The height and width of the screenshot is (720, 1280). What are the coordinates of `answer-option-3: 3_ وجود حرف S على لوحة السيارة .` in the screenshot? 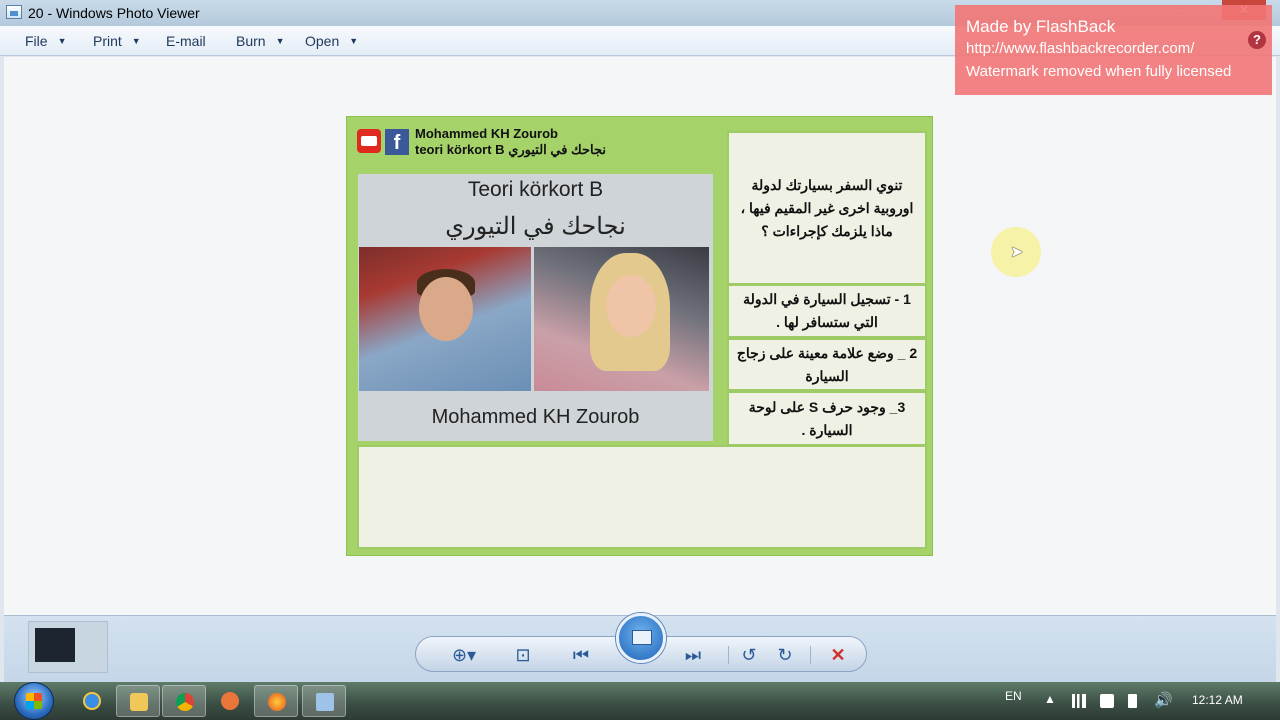 It's located at (827, 418).